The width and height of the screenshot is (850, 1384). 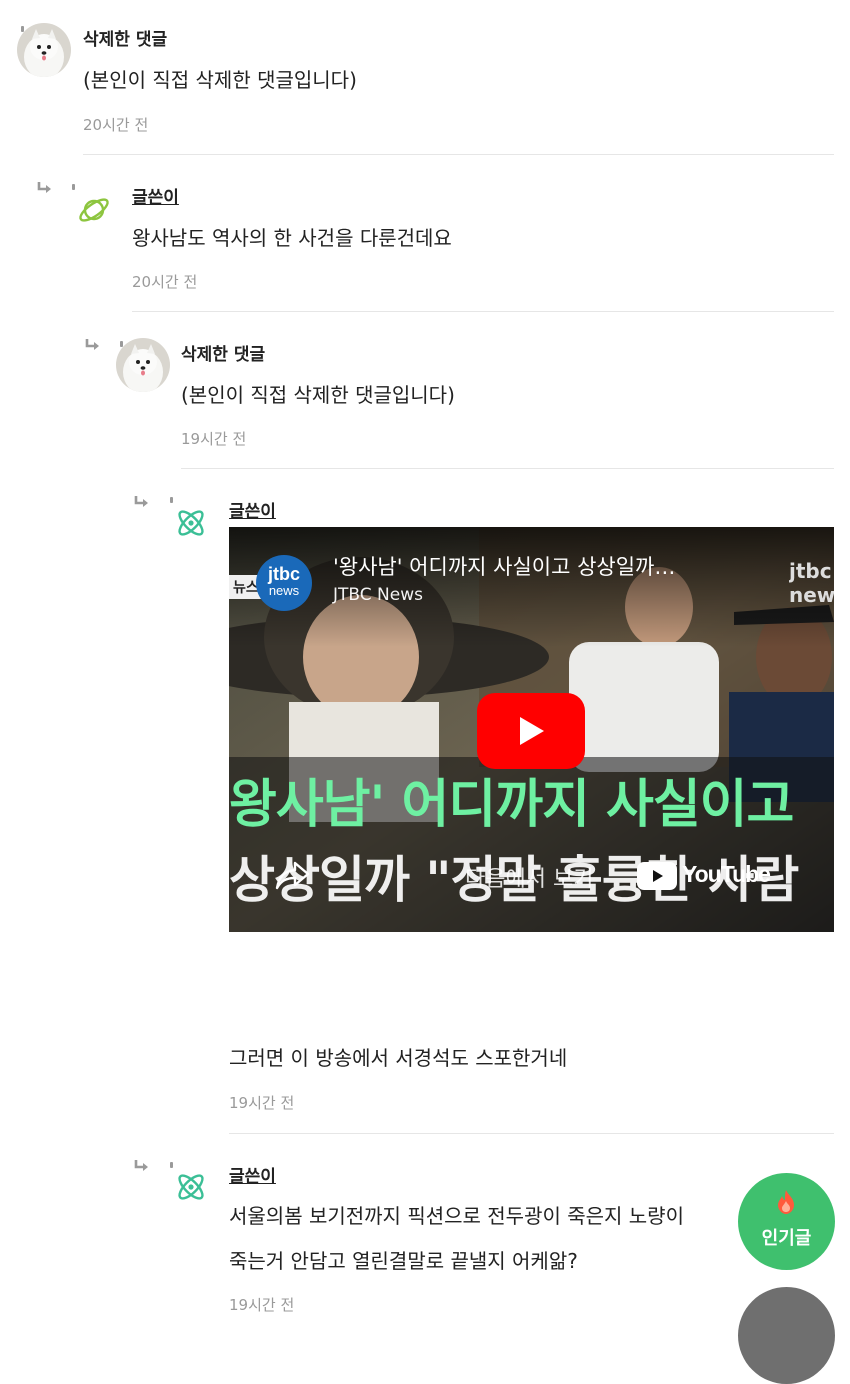 I want to click on caption-line1: 왕사남' 어디까지 사실이고, so click(x=511, y=805).